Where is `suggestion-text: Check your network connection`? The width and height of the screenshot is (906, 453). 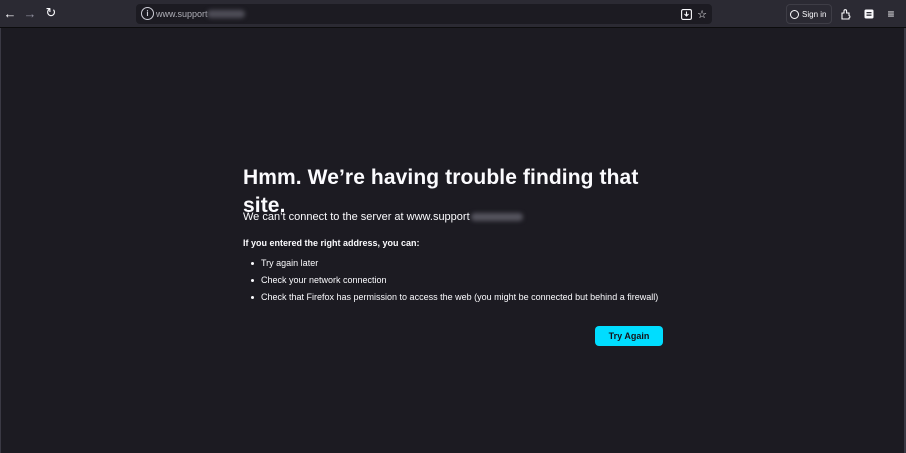
suggestion-text: Check your network connection is located at coordinates (324, 280).